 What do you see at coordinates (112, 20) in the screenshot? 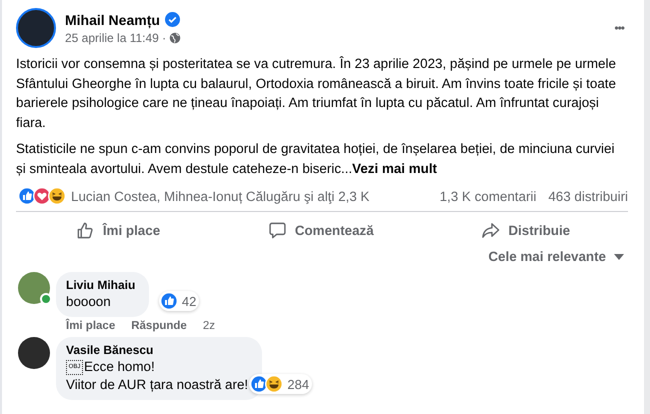
I see `author-name: Mihail Neamțu` at bounding box center [112, 20].